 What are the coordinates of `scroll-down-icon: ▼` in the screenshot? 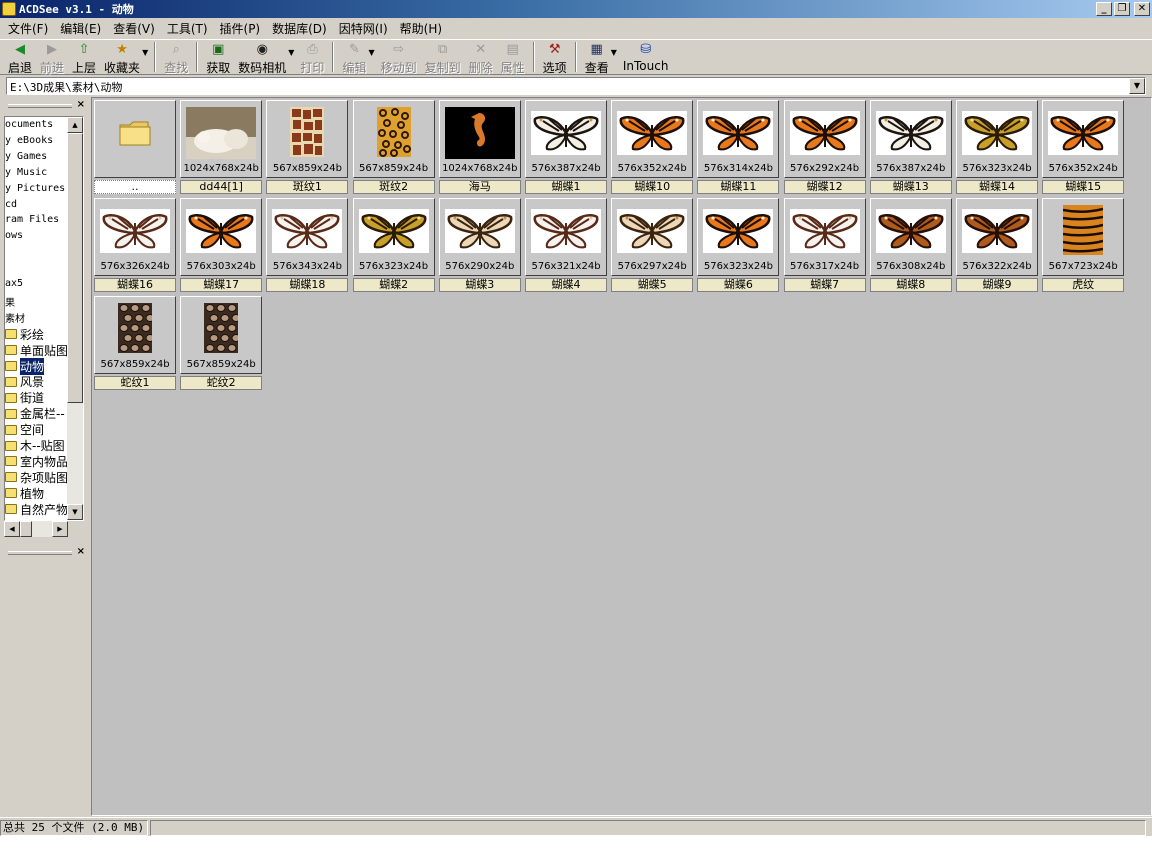 It's located at (75, 512).